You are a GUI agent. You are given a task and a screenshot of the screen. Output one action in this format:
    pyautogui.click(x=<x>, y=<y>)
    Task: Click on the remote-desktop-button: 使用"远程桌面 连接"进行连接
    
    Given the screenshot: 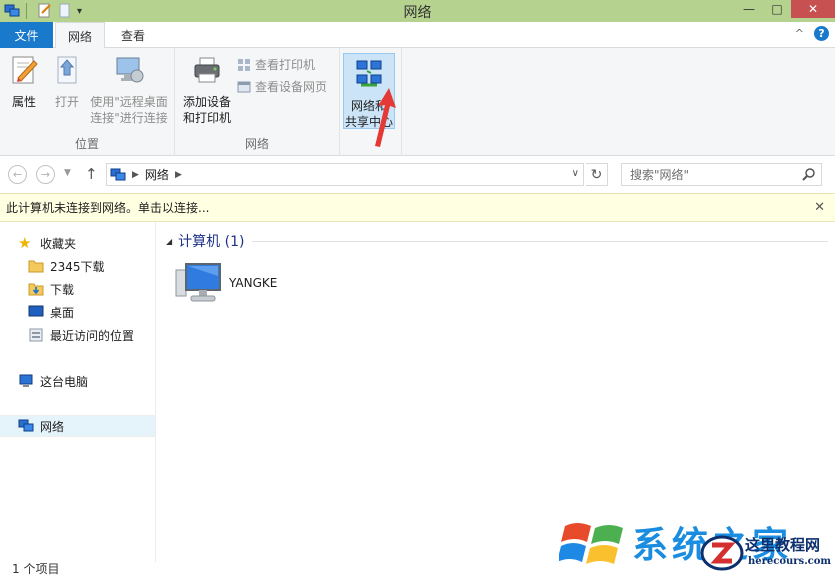 What is the action you would take?
    pyautogui.click(x=129, y=90)
    